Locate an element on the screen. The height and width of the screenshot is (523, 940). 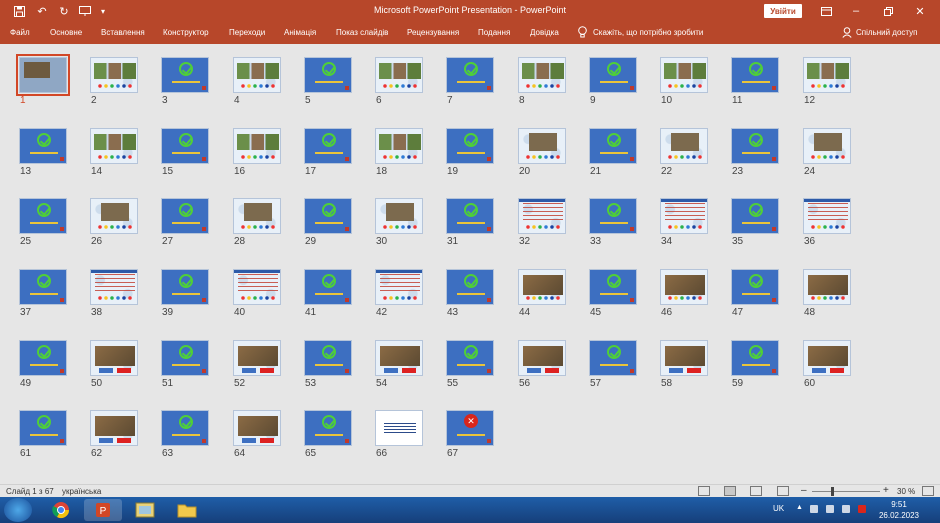
slide-thumbnail: 25 is located at coordinates (43, 222).